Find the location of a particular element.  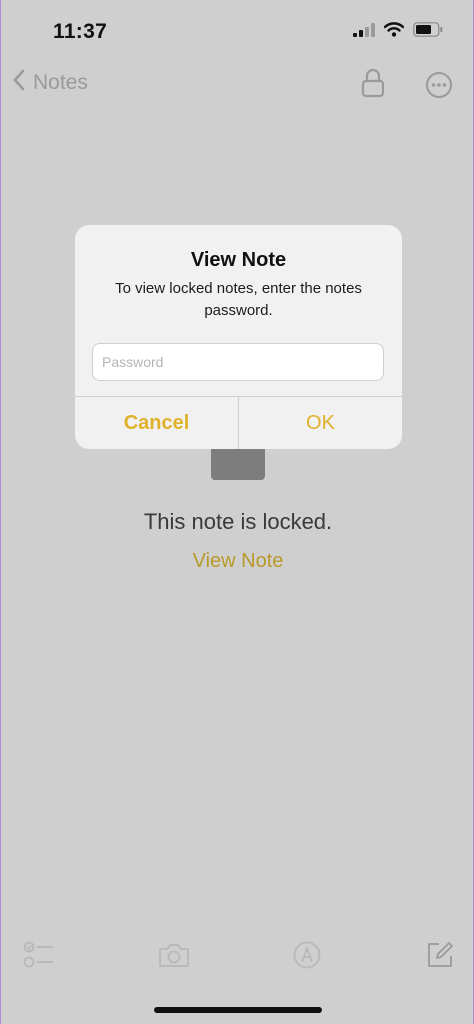

more-button is located at coordinates (439, 87).